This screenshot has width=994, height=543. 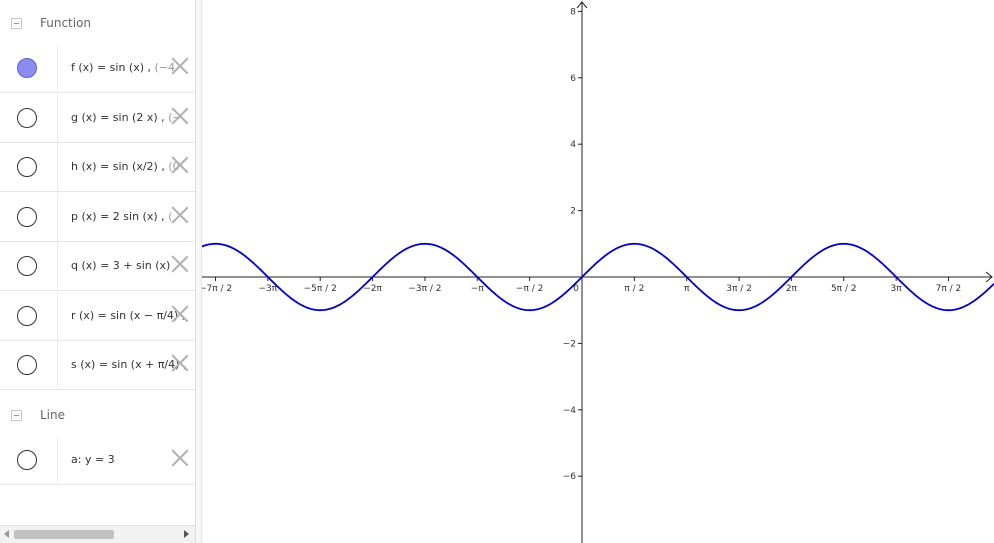 I want to click on horizontal-scrollbar, so click(x=97, y=534).